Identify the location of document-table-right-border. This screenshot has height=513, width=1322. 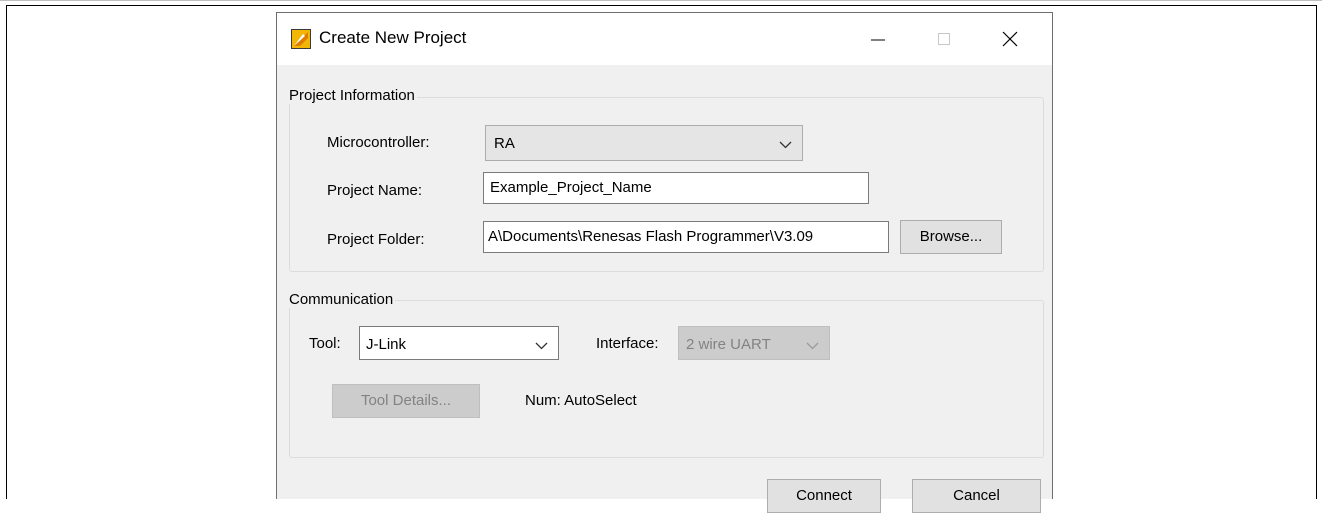
(1316, 252).